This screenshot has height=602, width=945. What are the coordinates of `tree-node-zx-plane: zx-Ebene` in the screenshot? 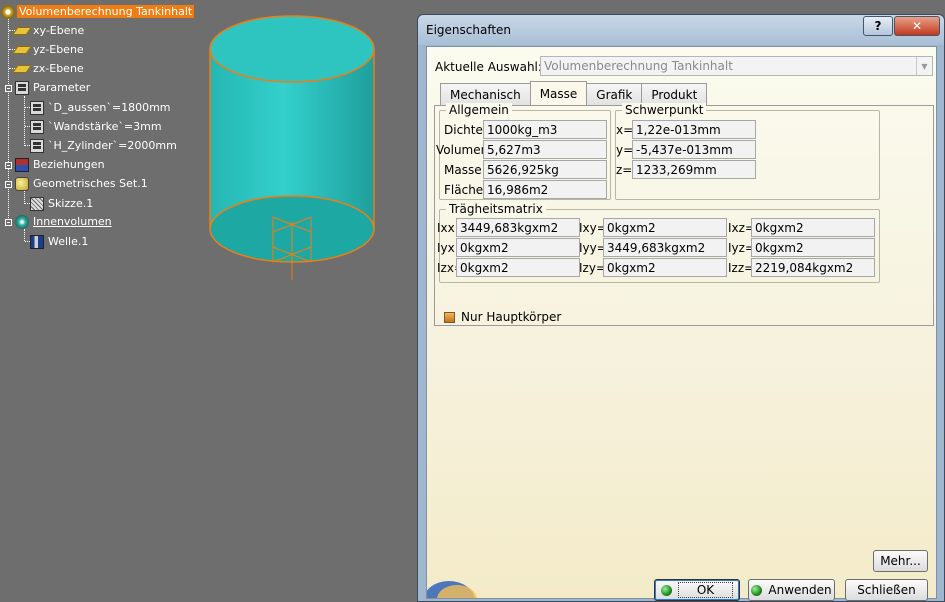 It's located at (47, 68).